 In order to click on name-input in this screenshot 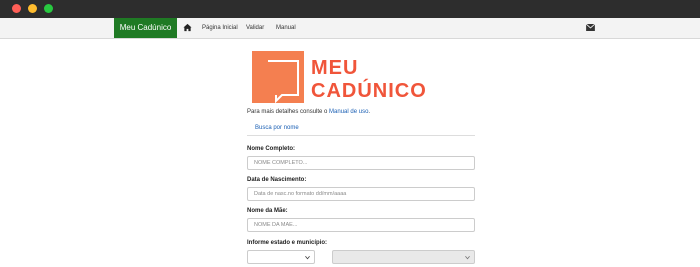, I will do `click(361, 163)`.